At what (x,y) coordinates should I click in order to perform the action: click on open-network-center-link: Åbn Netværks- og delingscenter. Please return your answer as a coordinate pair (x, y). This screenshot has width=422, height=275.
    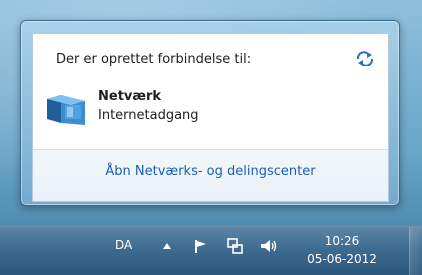
    Looking at the image, I should click on (210, 171).